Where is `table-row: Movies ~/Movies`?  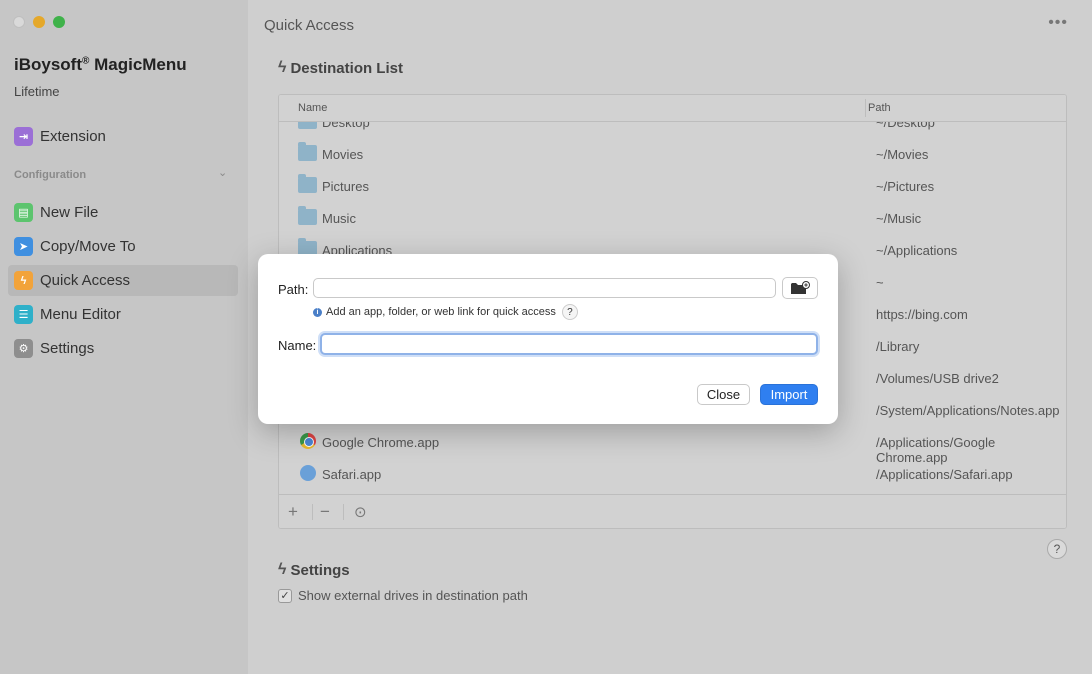
table-row: Movies ~/Movies is located at coordinates (672, 154).